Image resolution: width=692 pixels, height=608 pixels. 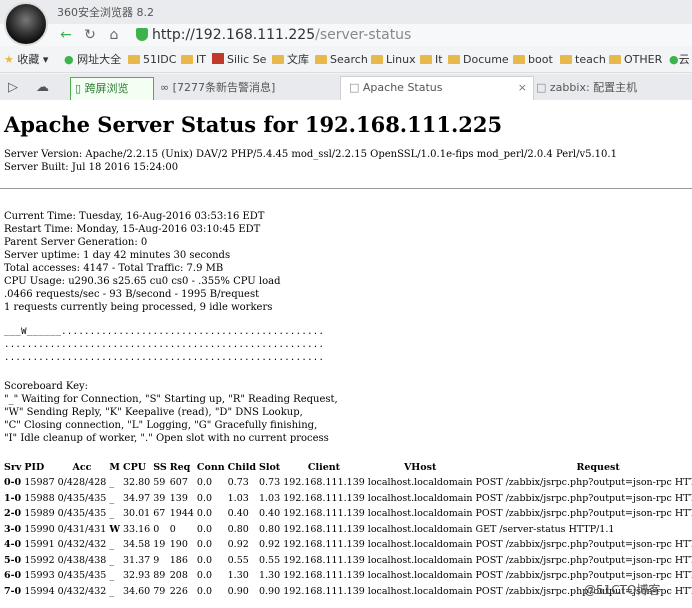 I want to click on table-cell: 186, so click(x=178, y=560).